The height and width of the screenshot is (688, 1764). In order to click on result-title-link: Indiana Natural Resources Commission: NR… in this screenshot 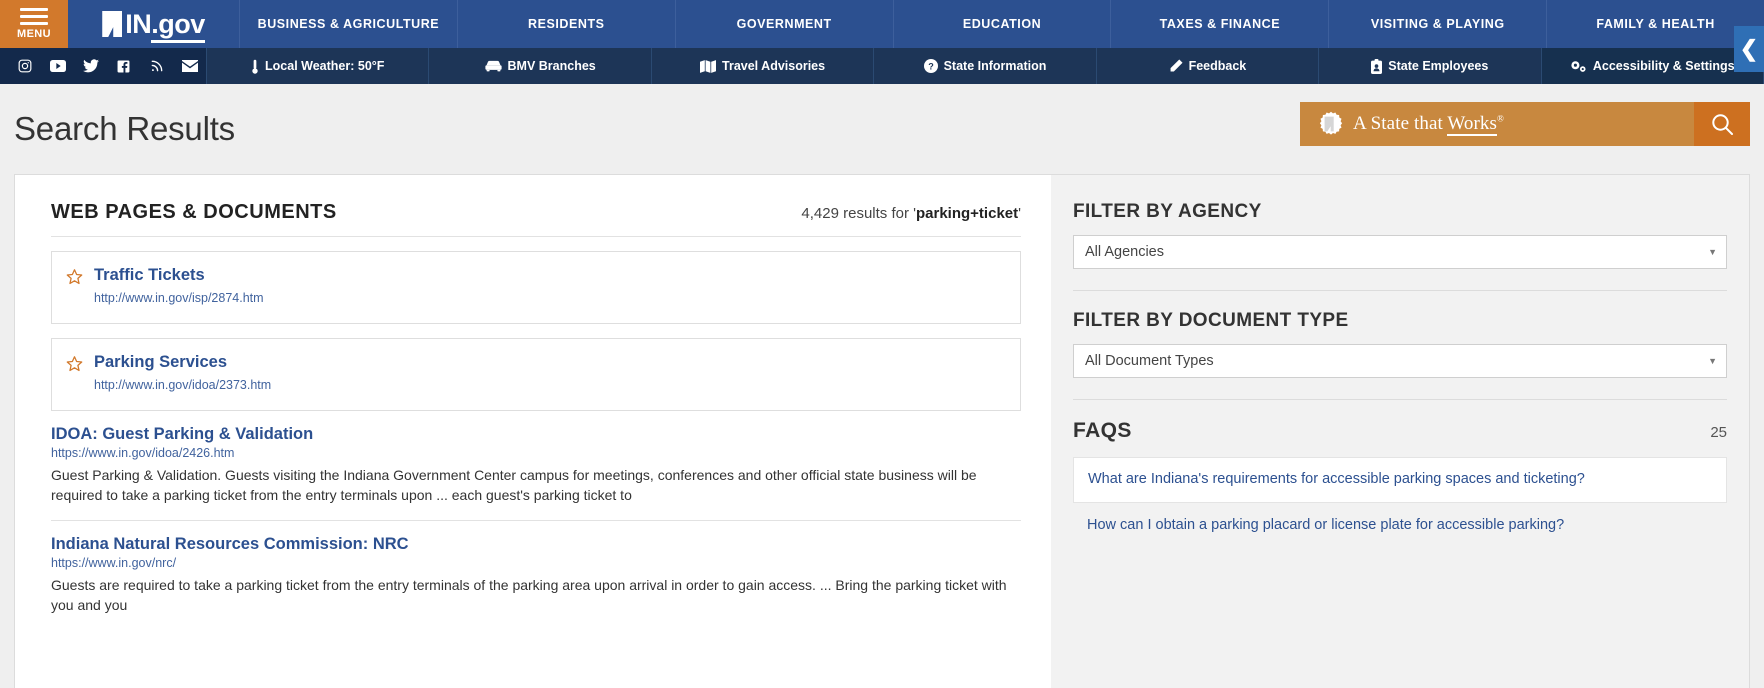, I will do `click(536, 544)`.